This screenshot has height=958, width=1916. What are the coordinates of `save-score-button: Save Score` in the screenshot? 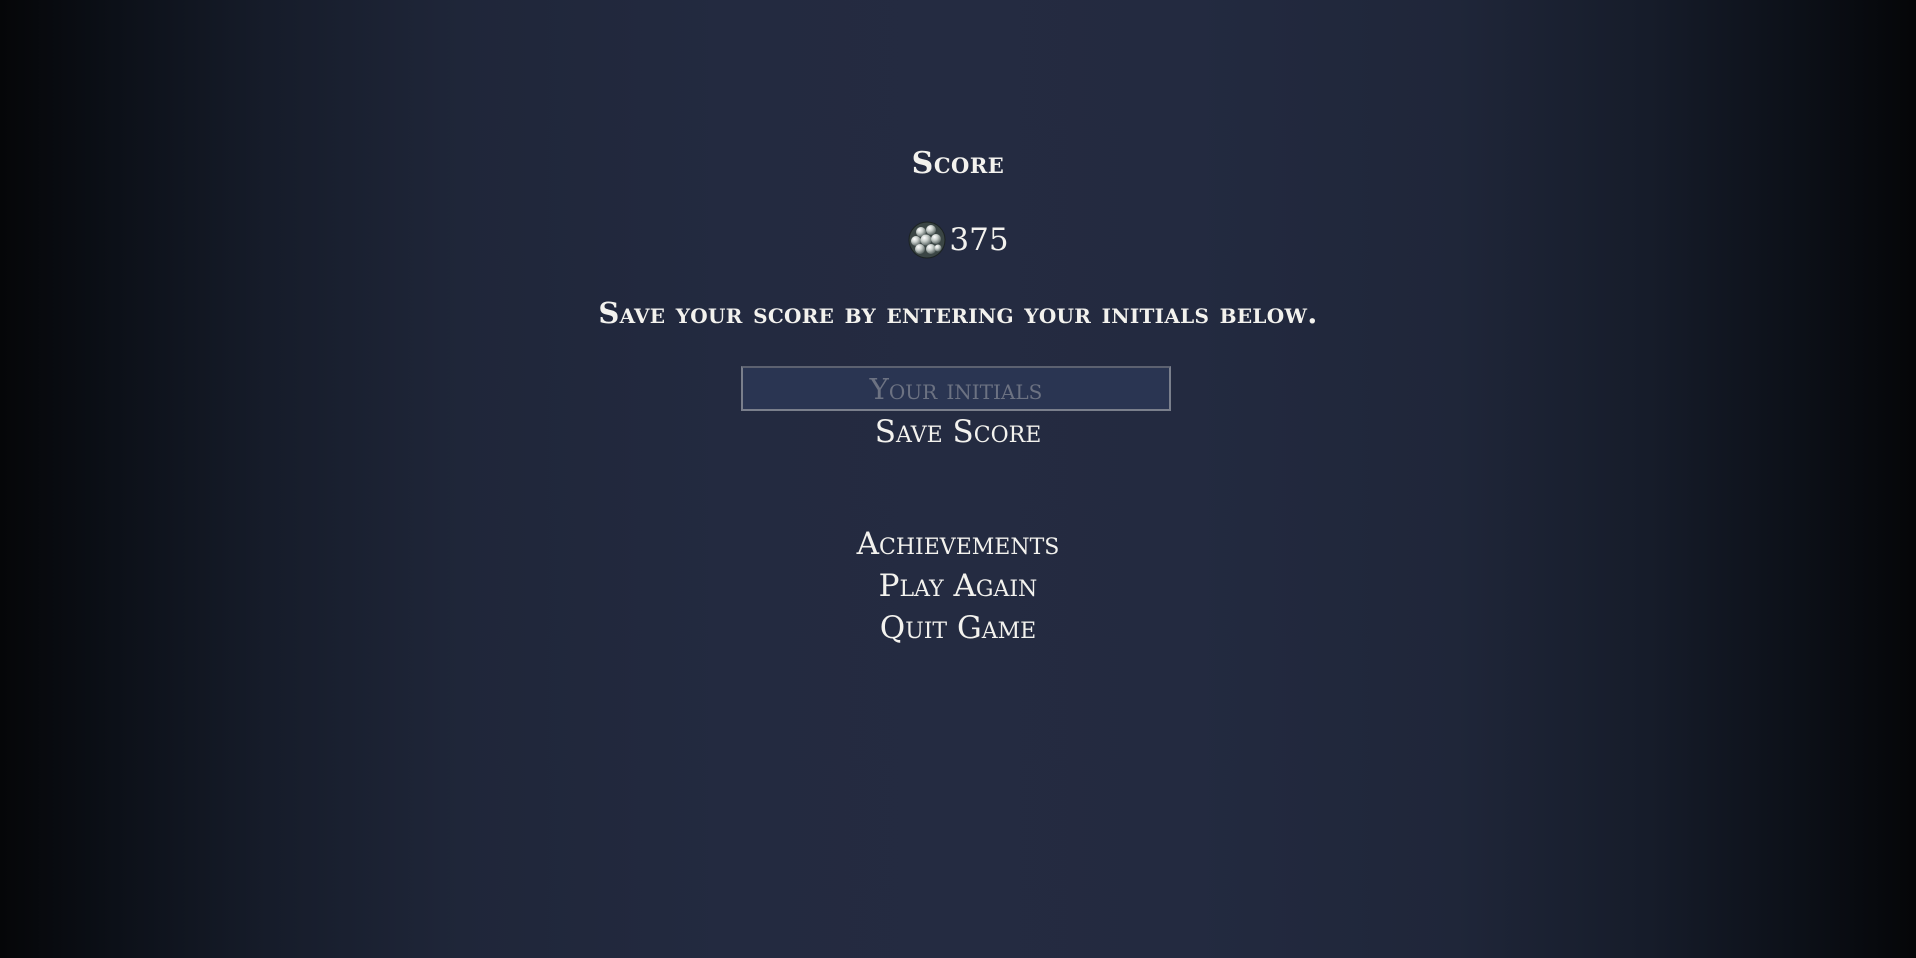 It's located at (958, 432).